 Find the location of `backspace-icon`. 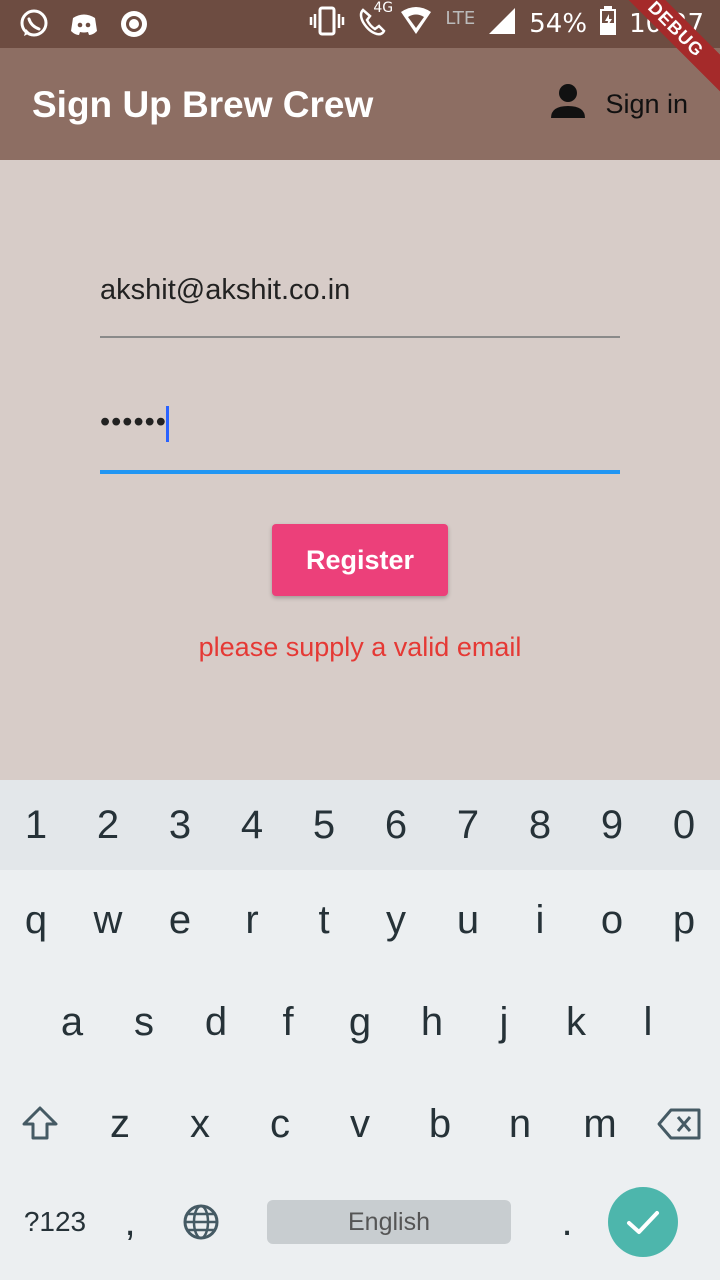

backspace-icon is located at coordinates (679, 1124).